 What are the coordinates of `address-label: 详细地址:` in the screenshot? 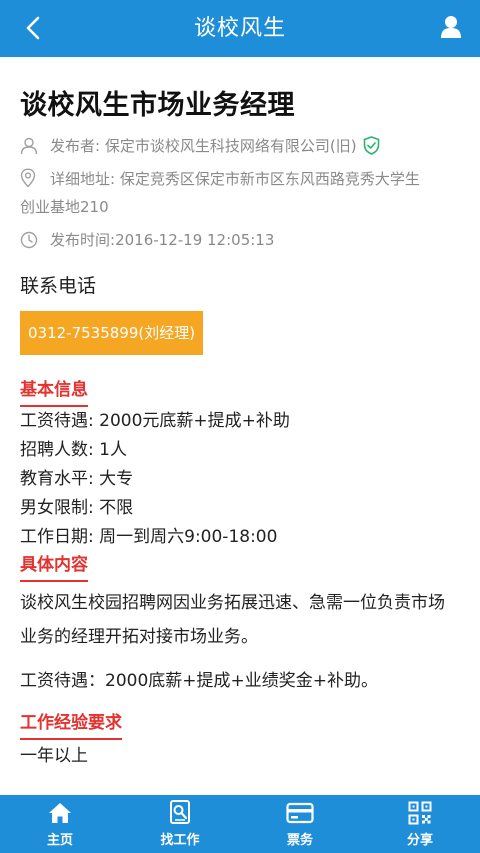 It's located at (83, 179).